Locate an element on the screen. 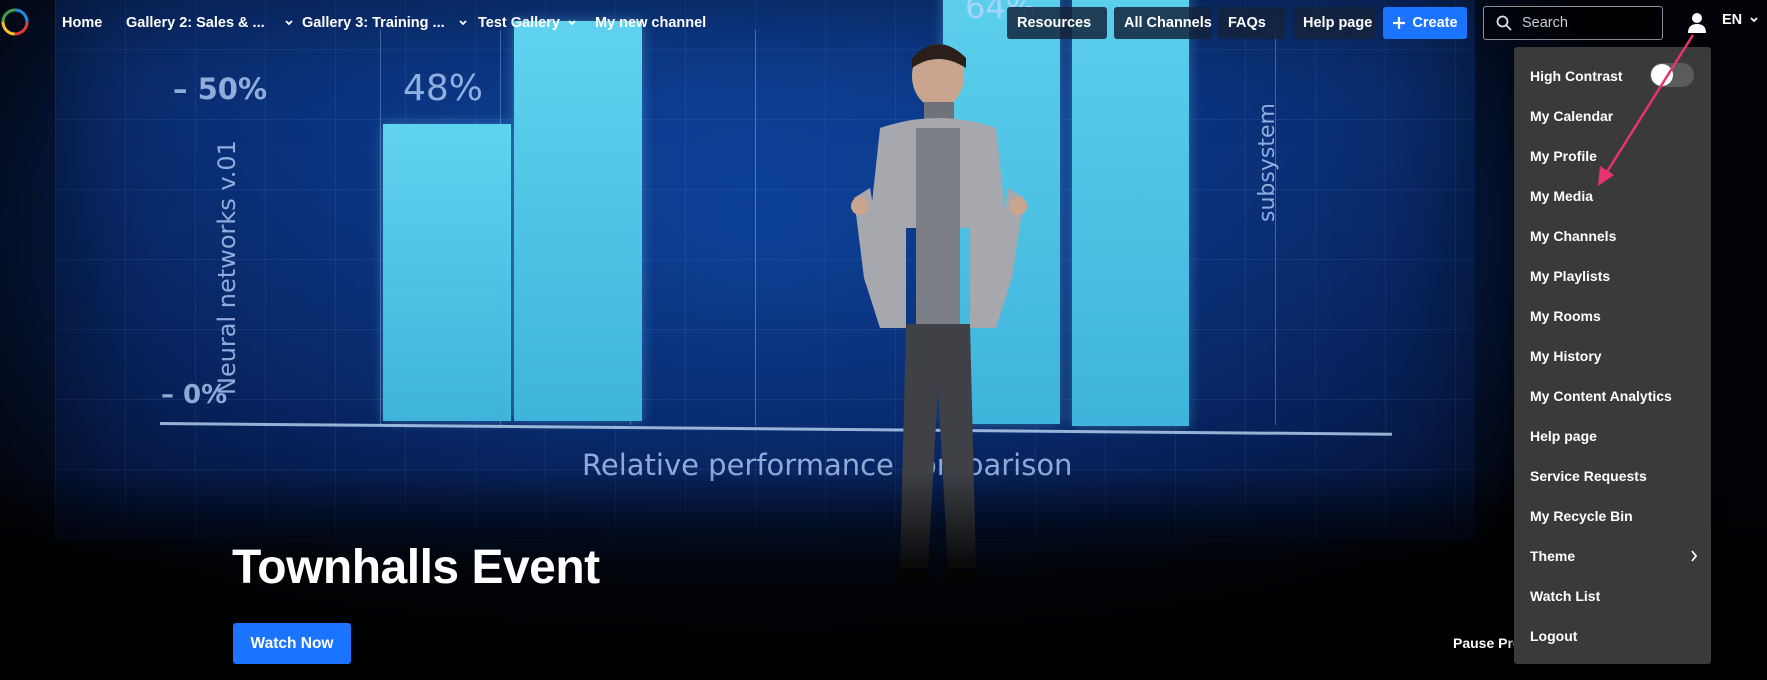  nav-help-page-label: Help page is located at coordinates (1338, 23).